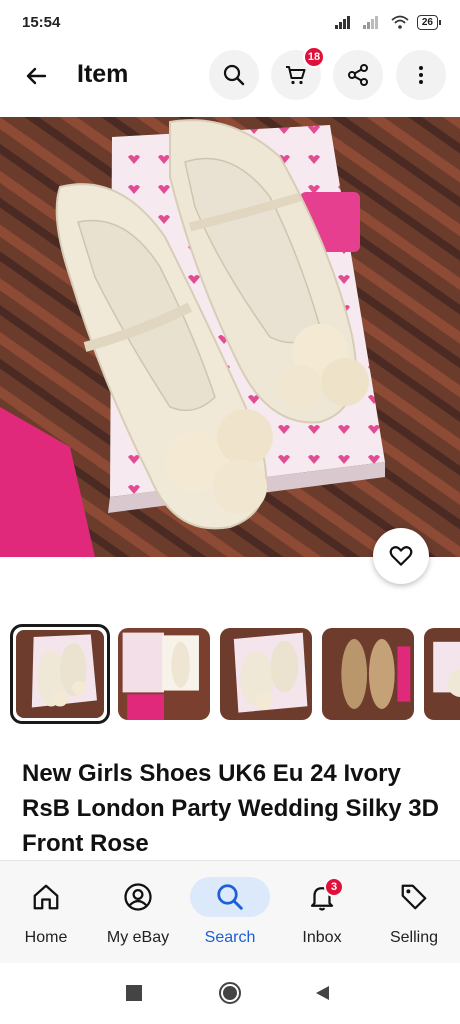 This screenshot has width=460, height=1024. I want to click on search-button, so click(234, 75).